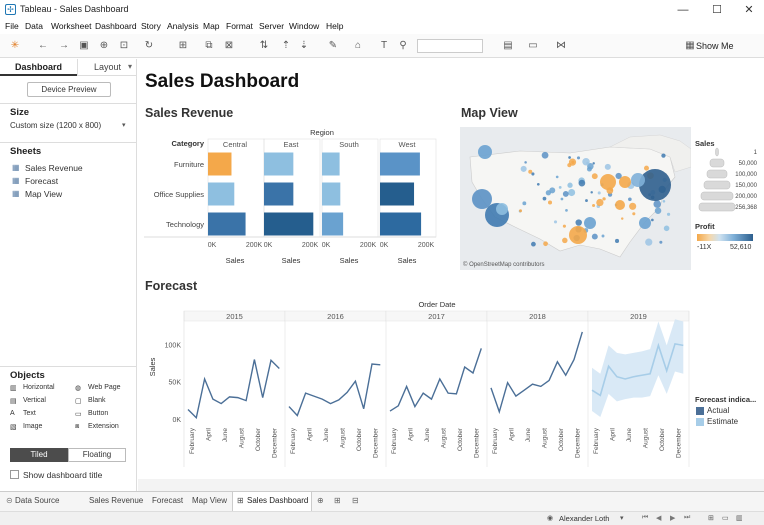 This screenshot has width=764, height=525. What do you see at coordinates (746, 208) in the screenshot?
I see `size-legend-label: 256,368` at bounding box center [746, 208].